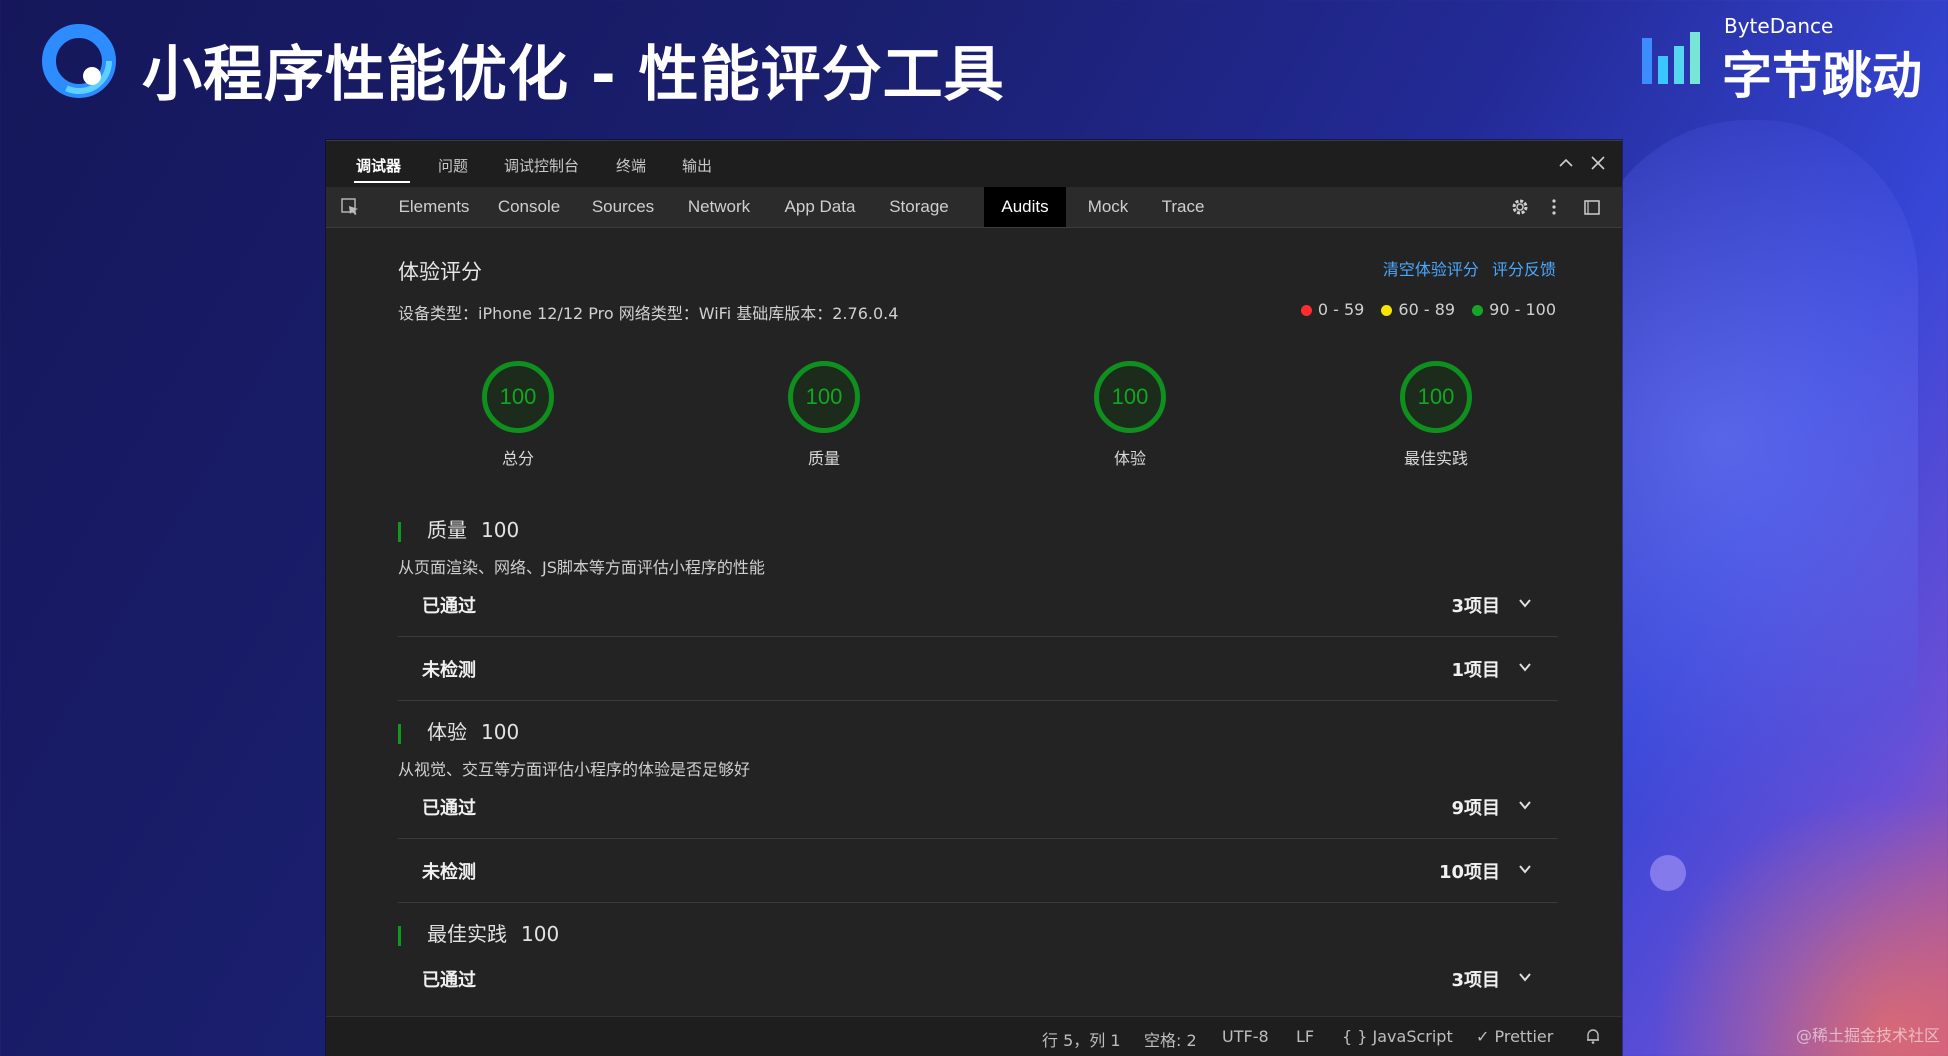 The image size is (1948, 1056). I want to click on tab-trace: Trace, so click(1183, 207).